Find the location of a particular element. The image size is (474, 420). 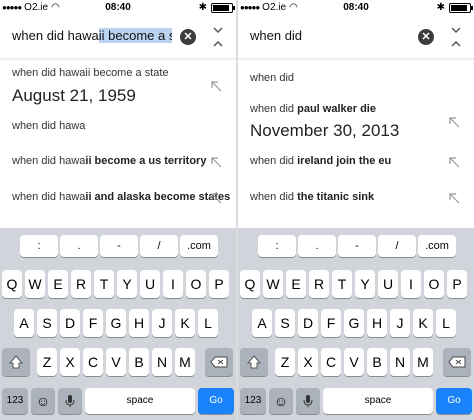

suggestion-item: when did hawaii become a us territory is located at coordinates (109, 161).